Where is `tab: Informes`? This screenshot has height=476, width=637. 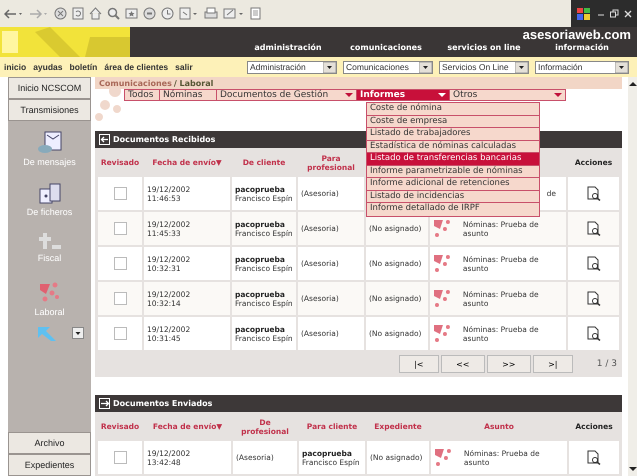 tab: Informes is located at coordinates (403, 95).